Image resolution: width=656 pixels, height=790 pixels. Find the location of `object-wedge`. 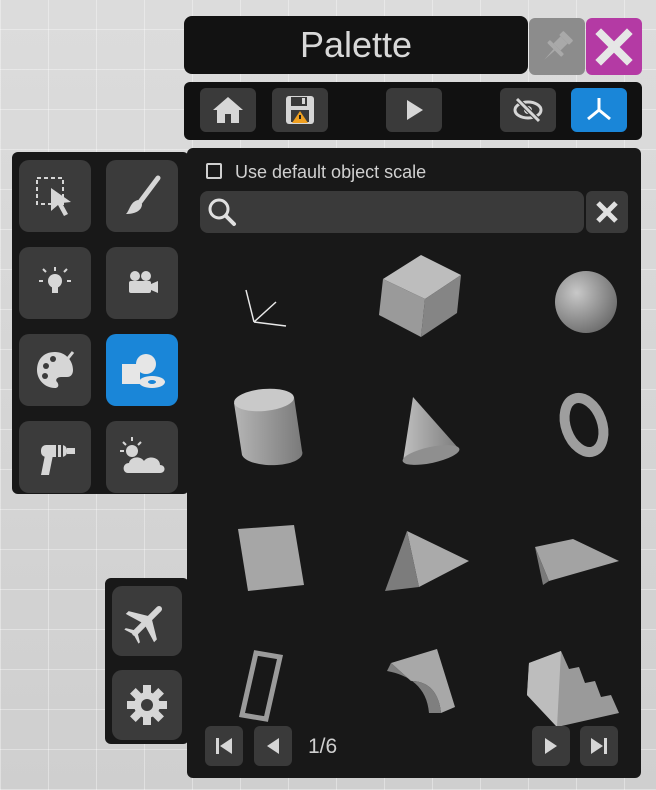

object-wedge is located at coordinates (576, 550).